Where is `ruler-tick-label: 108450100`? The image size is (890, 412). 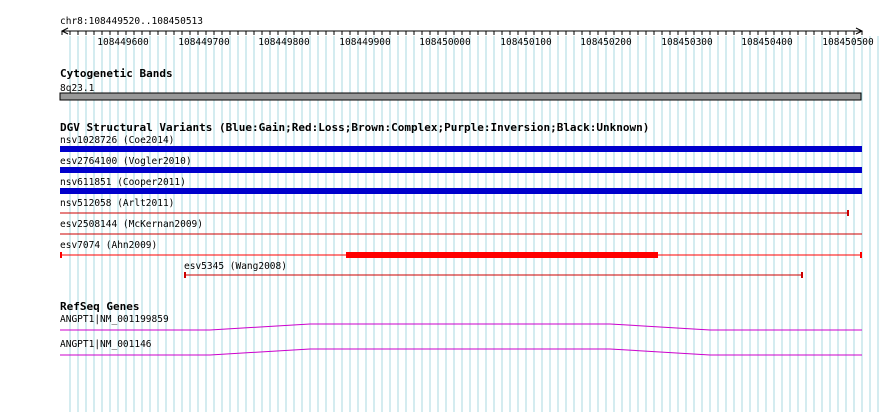
ruler-tick-label: 108450100 is located at coordinates (526, 42).